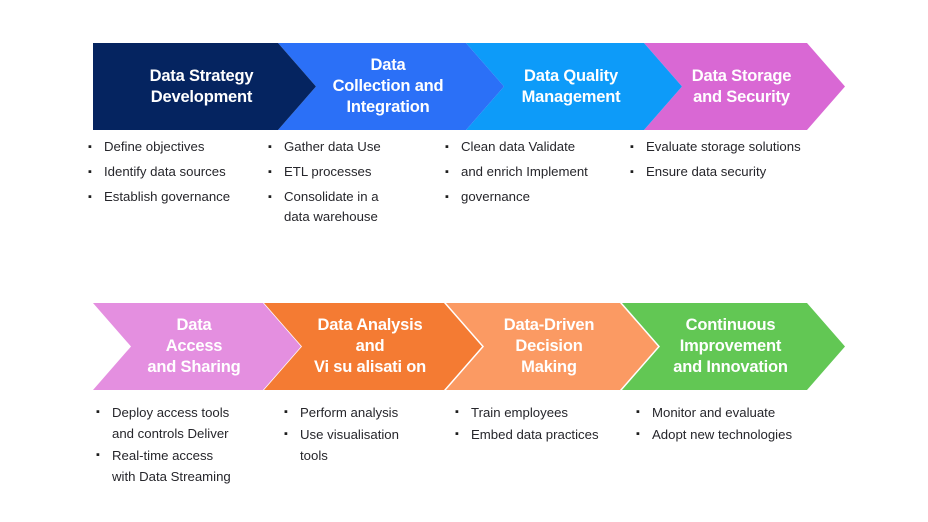 The height and width of the screenshot is (522, 928). Describe the element at coordinates (331, 206) in the screenshot. I see `bullet-text: Consolidate in a data warehouse` at that location.